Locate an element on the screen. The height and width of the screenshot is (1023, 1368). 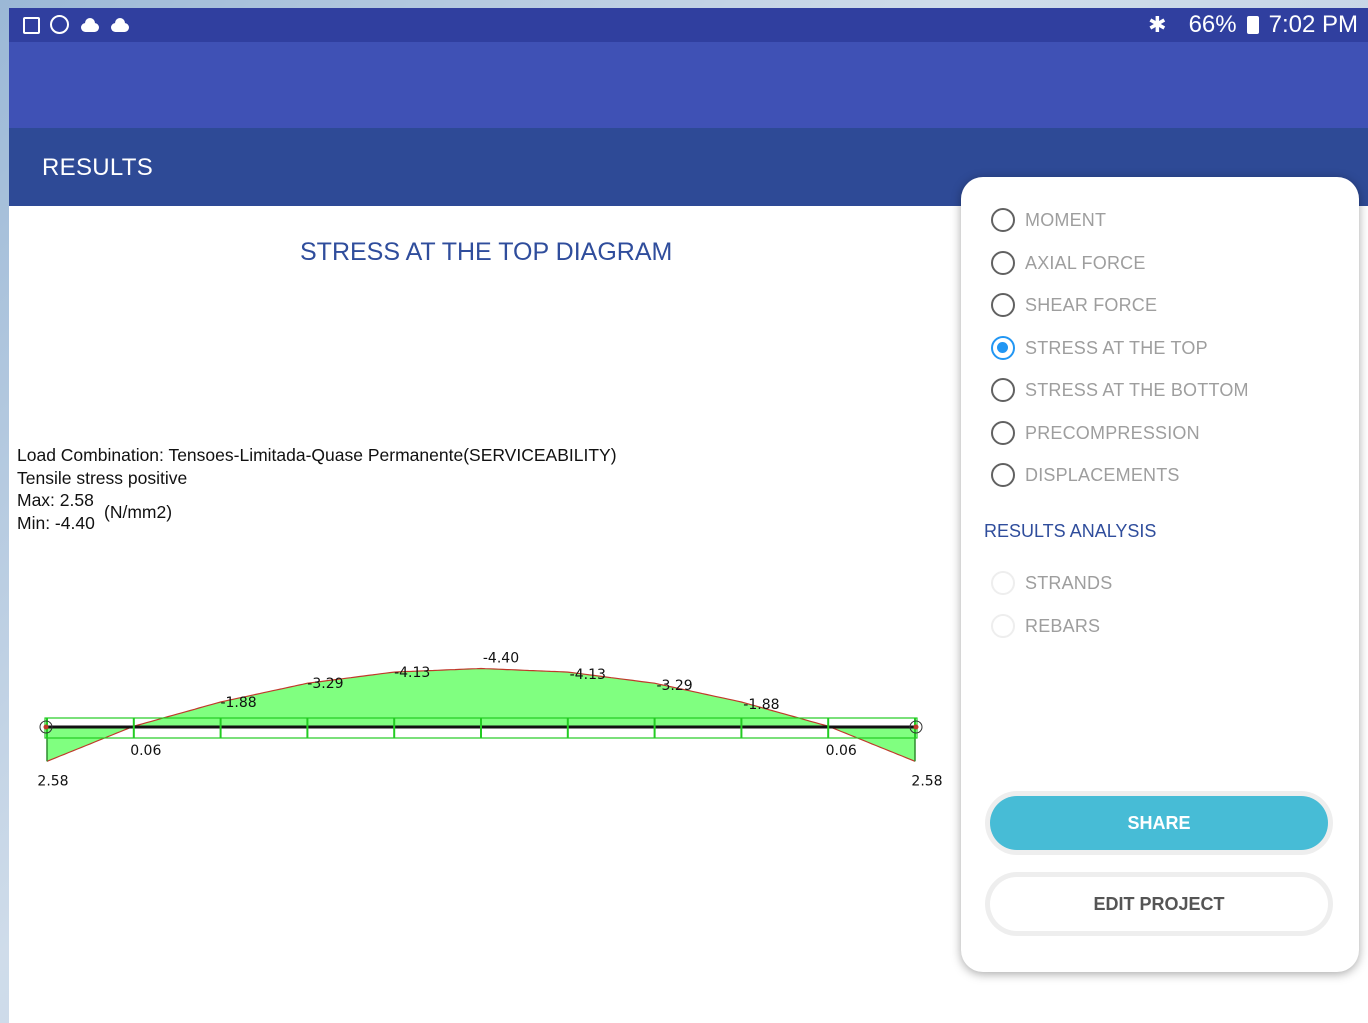
option-strands: STRANDS is located at coordinates (1051, 583).